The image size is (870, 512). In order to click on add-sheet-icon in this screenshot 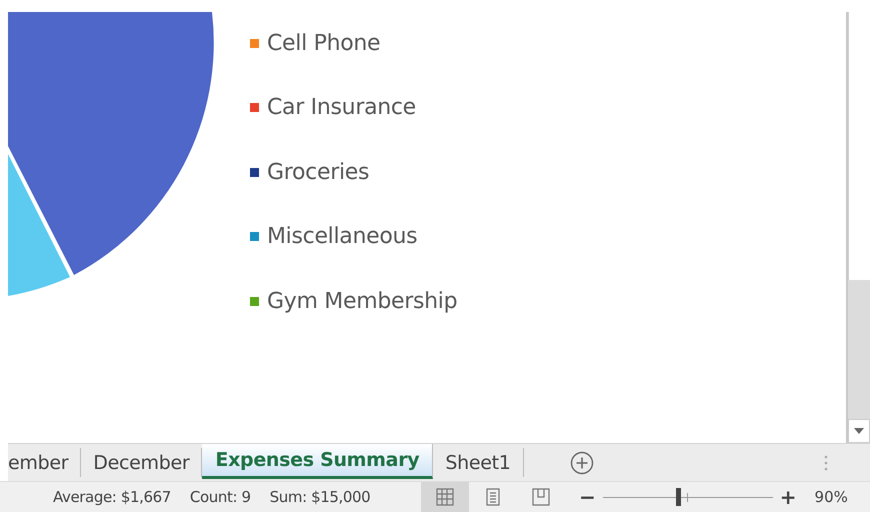, I will do `click(582, 462)`.